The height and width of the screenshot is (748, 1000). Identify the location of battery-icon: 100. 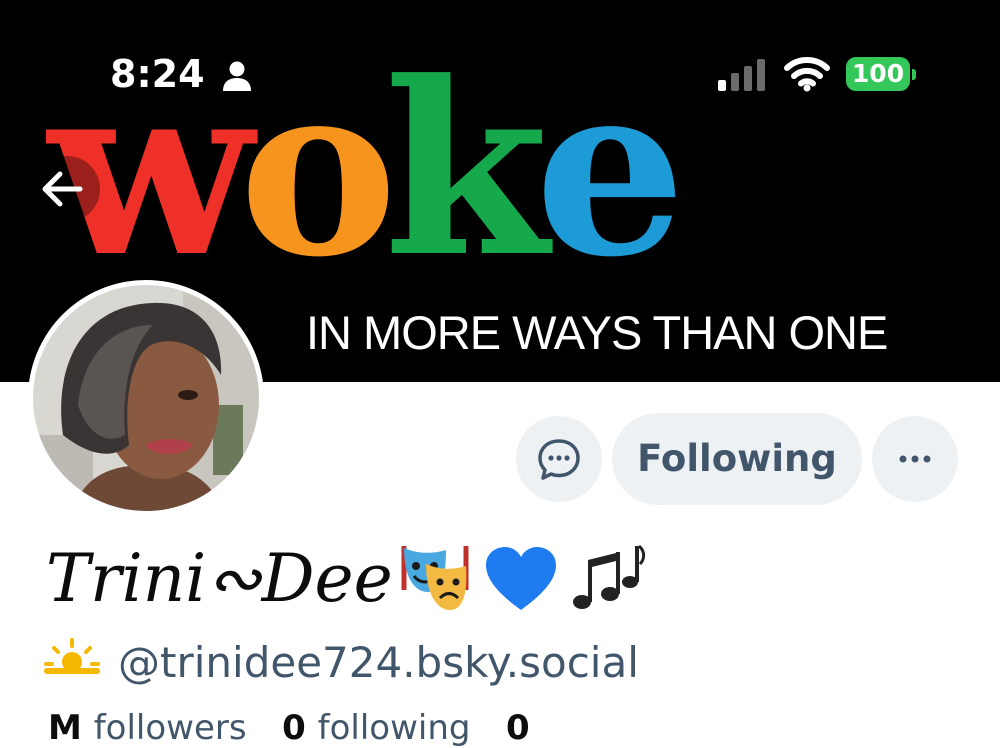
(882, 75).